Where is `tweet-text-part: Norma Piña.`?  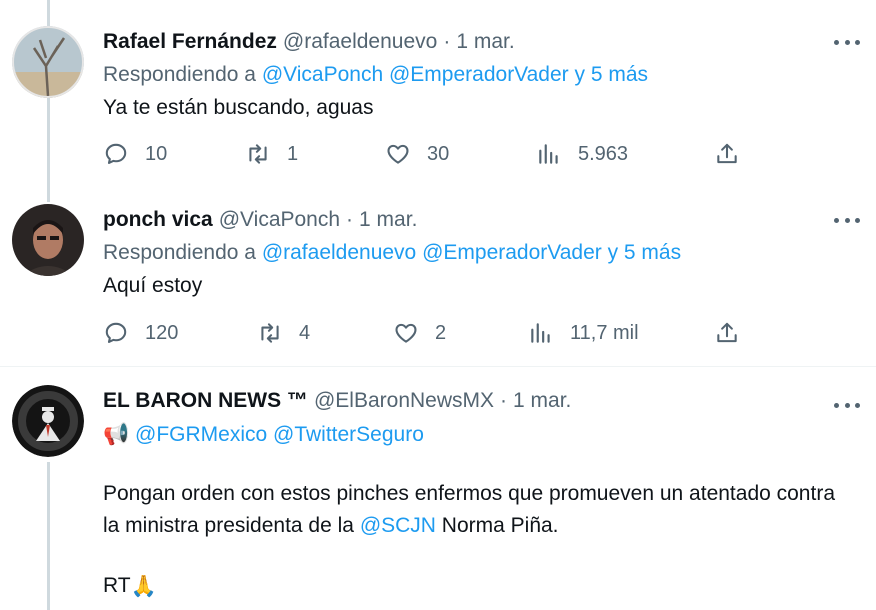 tweet-text-part: Norma Piña. is located at coordinates (497, 525).